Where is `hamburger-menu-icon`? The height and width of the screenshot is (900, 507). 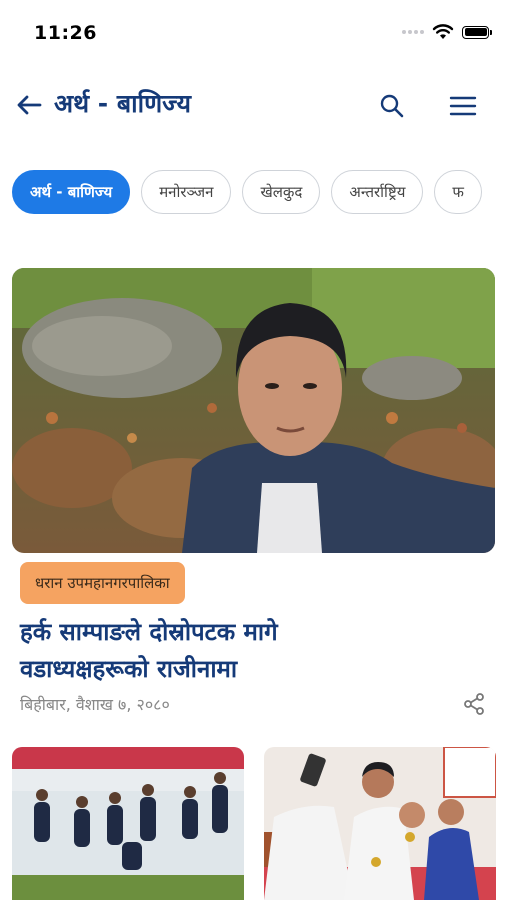
hamburger-menu-icon is located at coordinates (463, 106).